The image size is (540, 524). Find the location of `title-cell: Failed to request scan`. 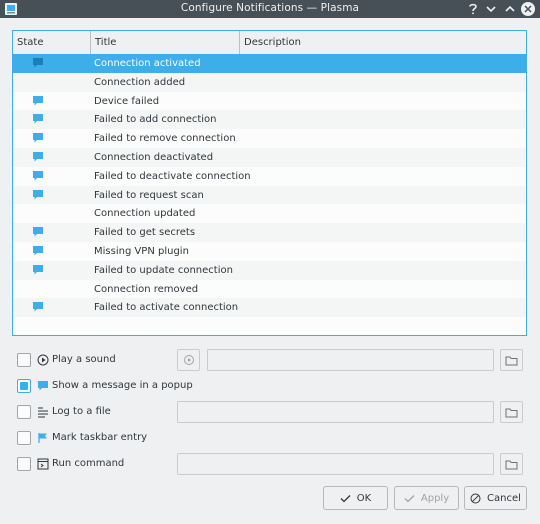

title-cell: Failed to request scan is located at coordinates (149, 195).